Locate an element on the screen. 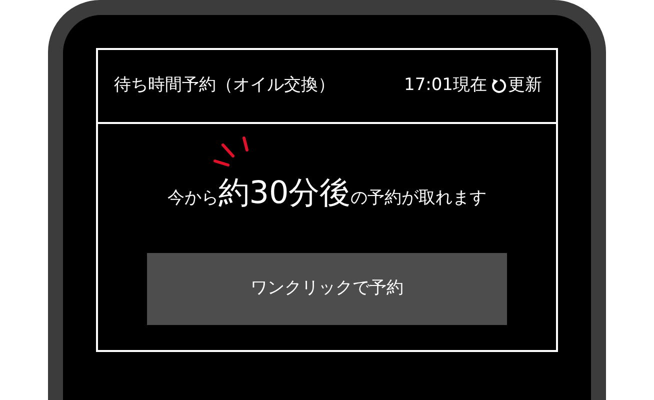  reserve-button: ワンクリックで予約 is located at coordinates (327, 288).